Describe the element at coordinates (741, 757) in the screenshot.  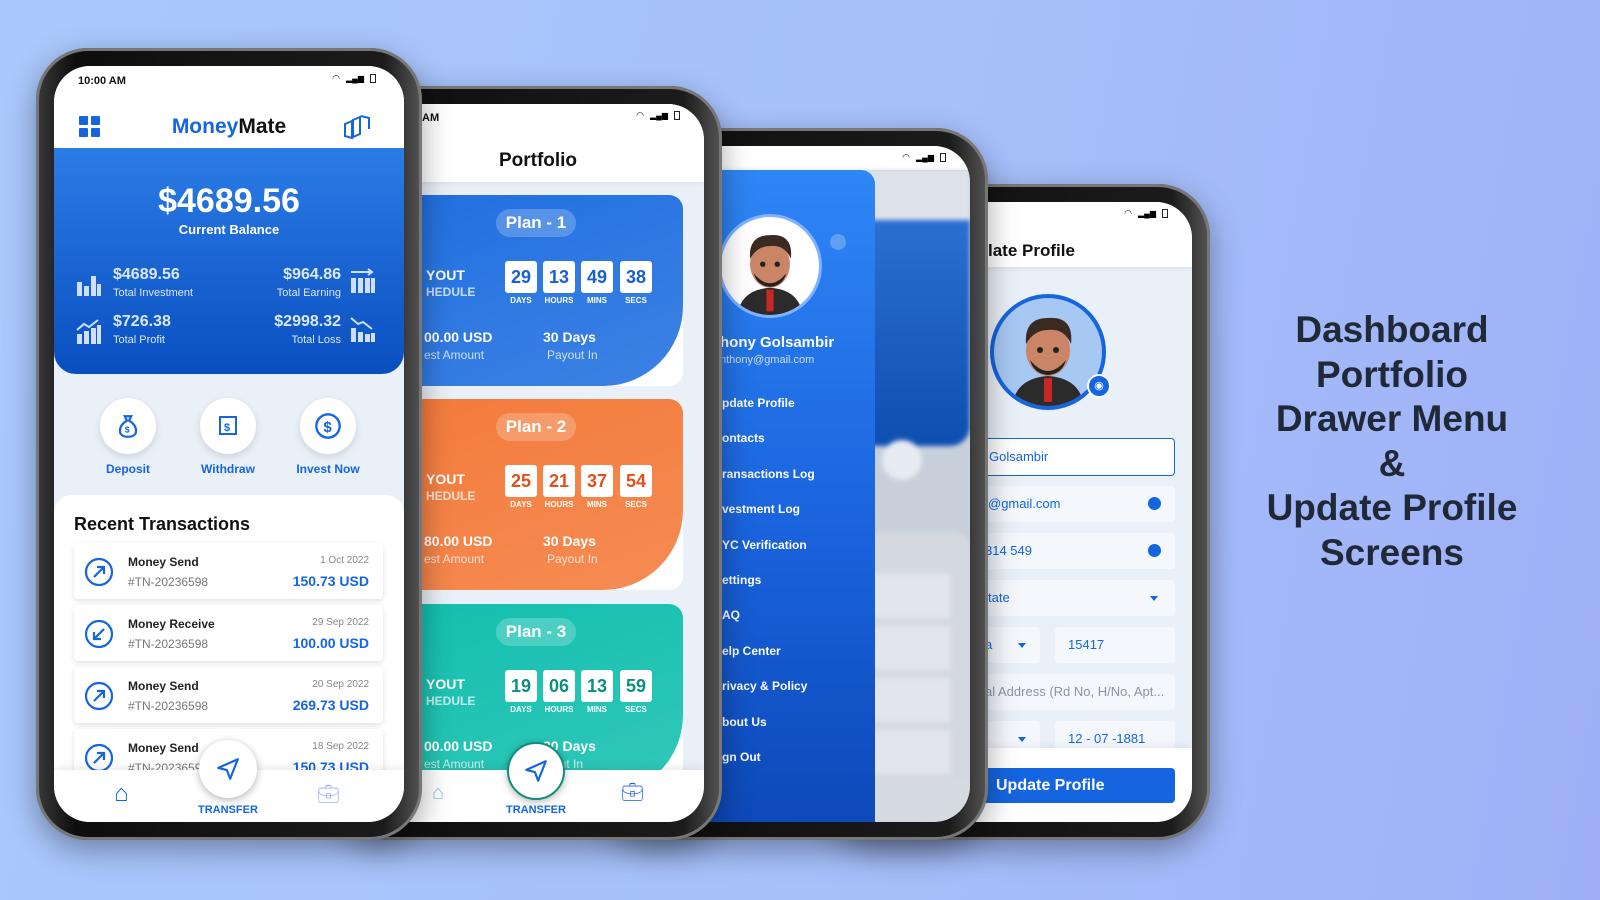
I see `drawer-menu-item: gn Out` at that location.